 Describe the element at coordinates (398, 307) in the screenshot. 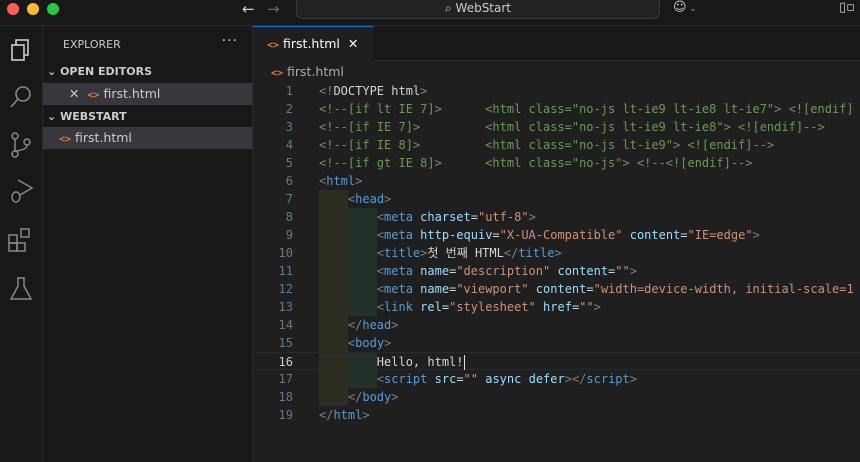

I see `code-token: link` at that location.